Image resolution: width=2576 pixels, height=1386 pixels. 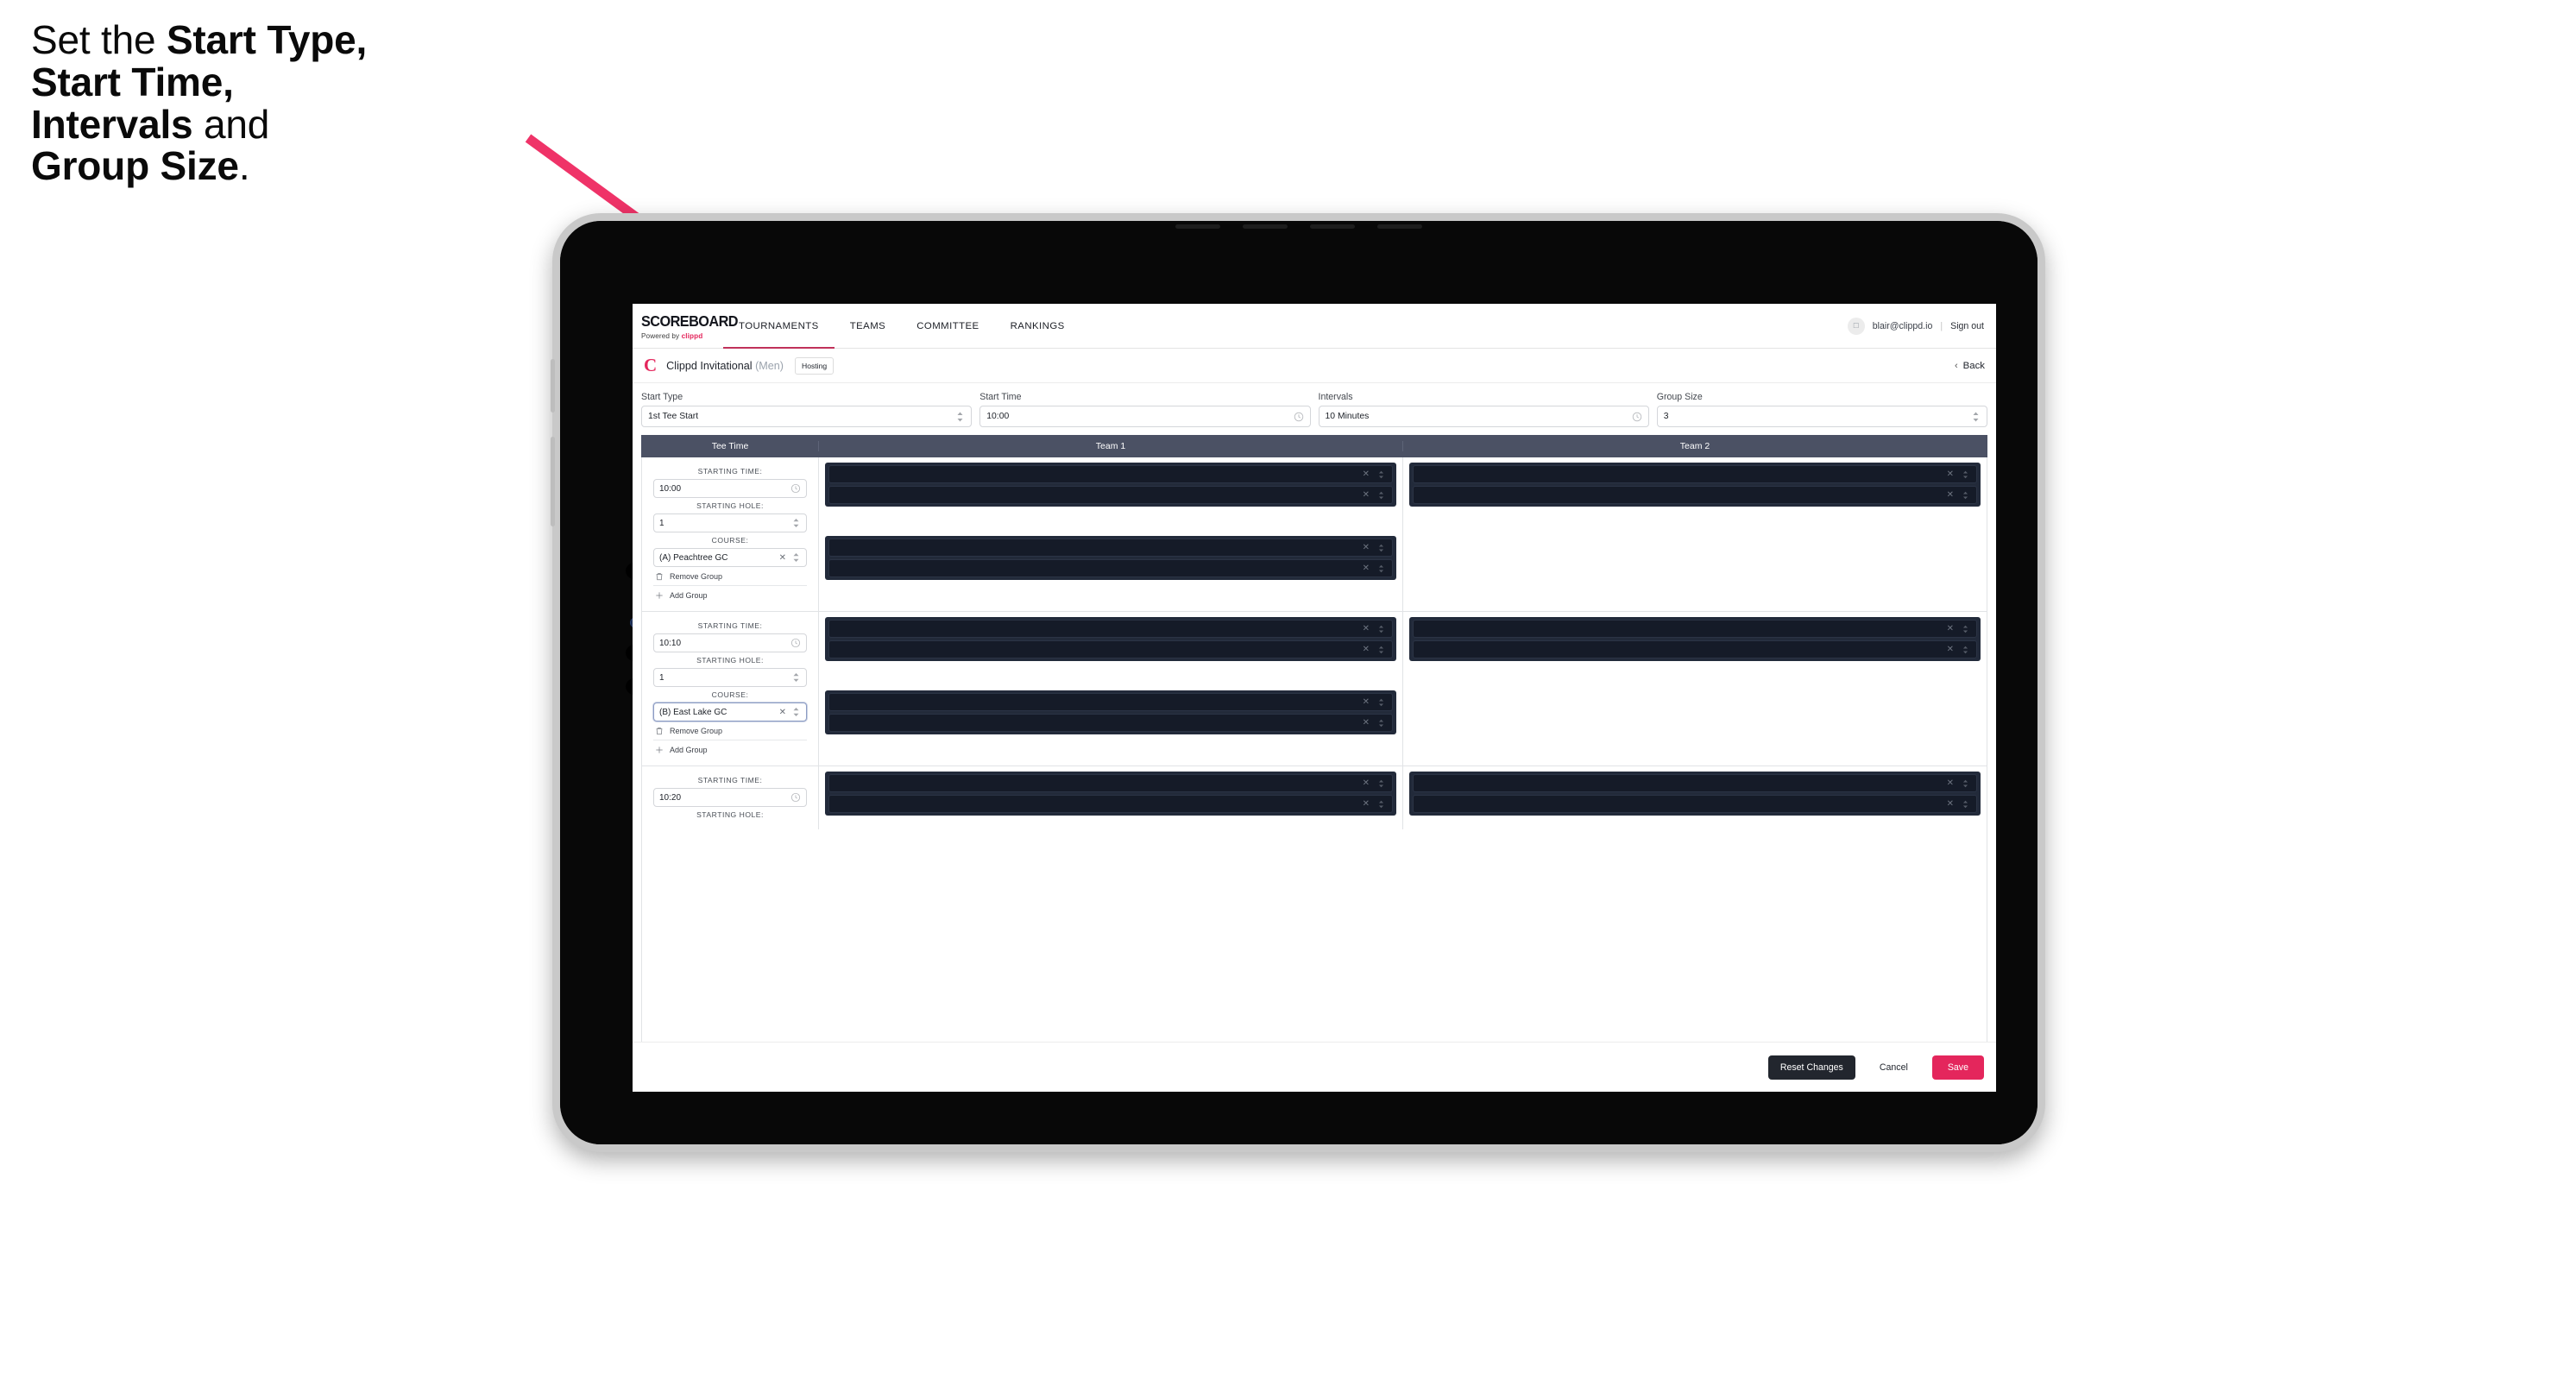 I want to click on back-button: ‹ Back, so click(x=1970, y=366).